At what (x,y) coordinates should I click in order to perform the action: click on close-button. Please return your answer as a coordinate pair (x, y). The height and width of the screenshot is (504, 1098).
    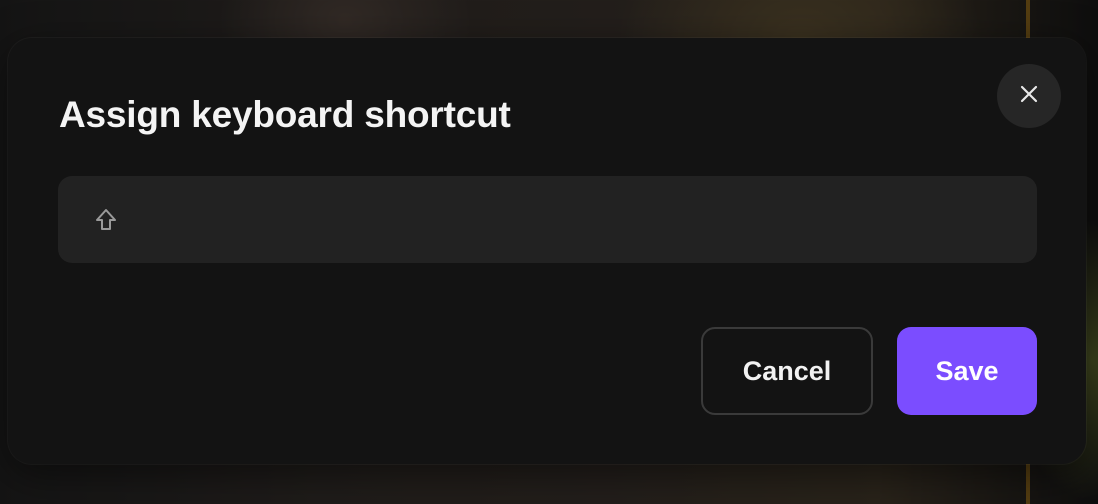
    Looking at the image, I should click on (1029, 96).